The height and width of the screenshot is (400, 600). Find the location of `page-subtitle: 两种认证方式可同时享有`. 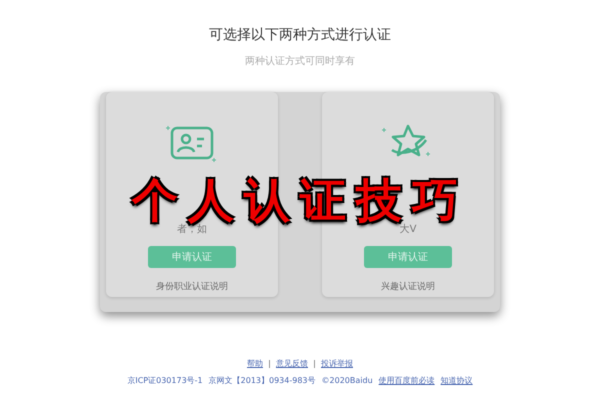

page-subtitle: 两种认证方式可同时享有 is located at coordinates (300, 61).